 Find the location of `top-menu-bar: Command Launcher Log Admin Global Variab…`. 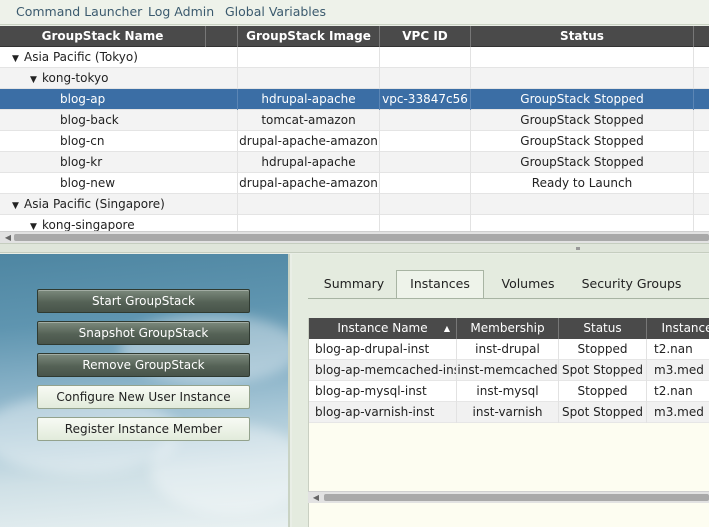

top-menu-bar: Command Launcher Log Admin Global Variab… is located at coordinates (354, 12).